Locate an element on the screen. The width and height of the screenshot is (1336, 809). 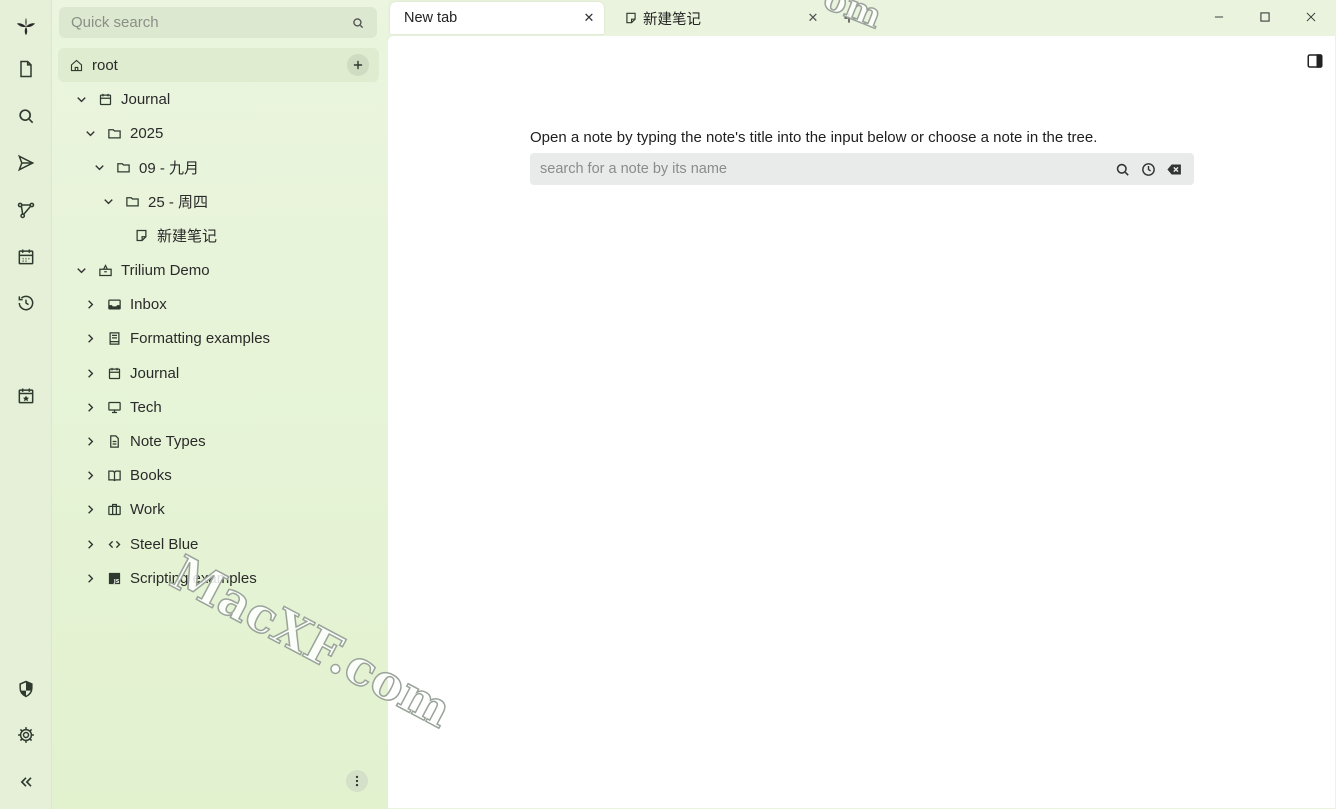
map-icon is located at coordinates (26, 210).